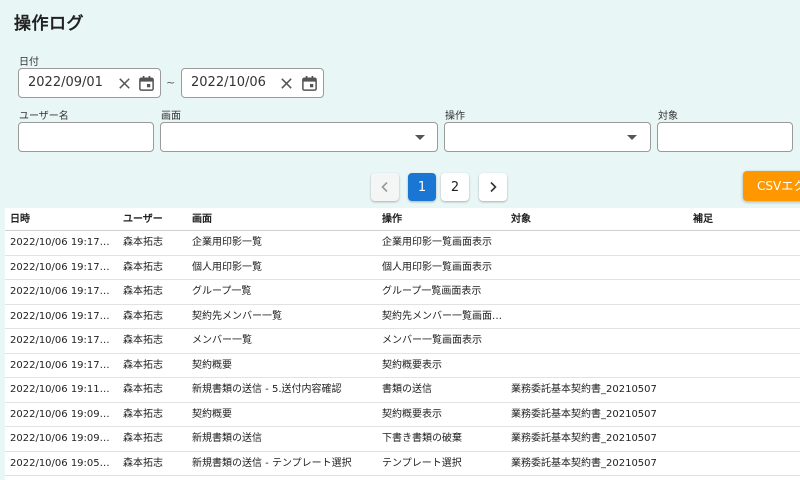 The height and width of the screenshot is (480, 800). What do you see at coordinates (222, 291) in the screenshot?
I see `cell-screen: グループ一覧` at bounding box center [222, 291].